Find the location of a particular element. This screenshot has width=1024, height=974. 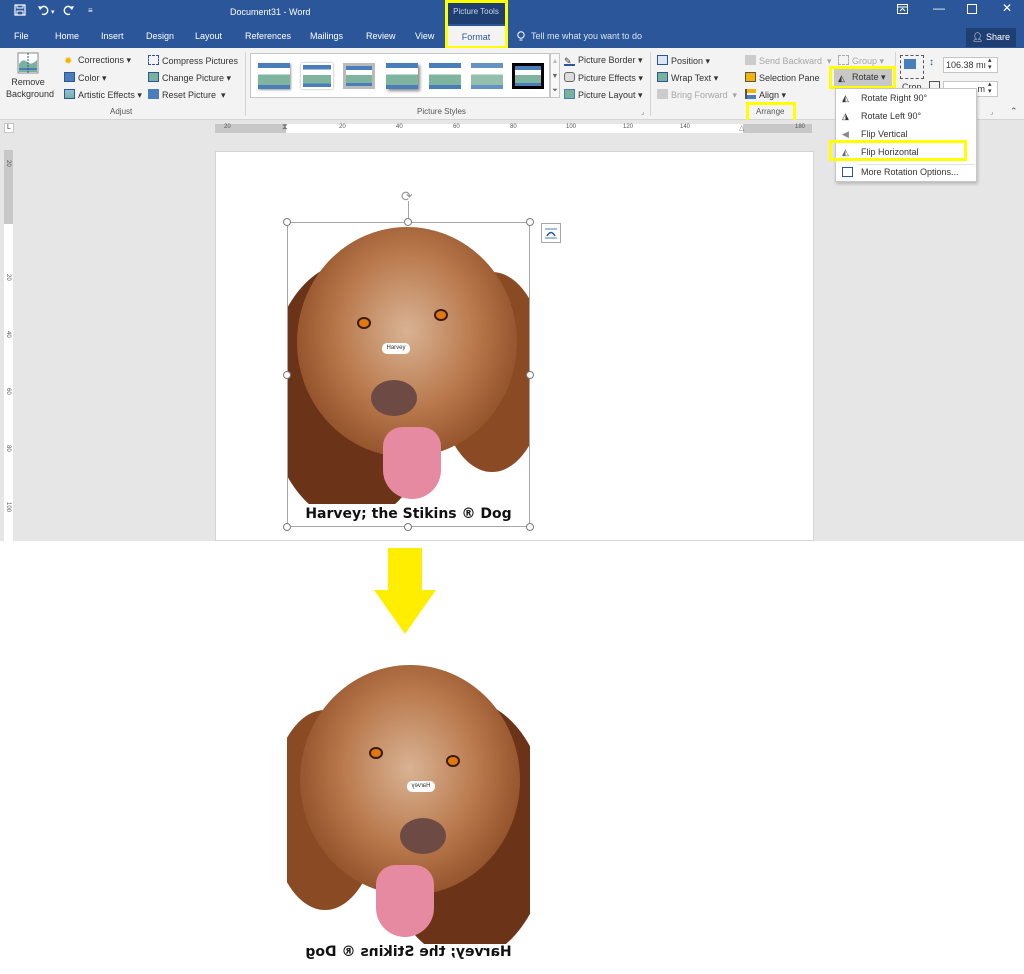

bring-forward-icon is located at coordinates (662, 94).